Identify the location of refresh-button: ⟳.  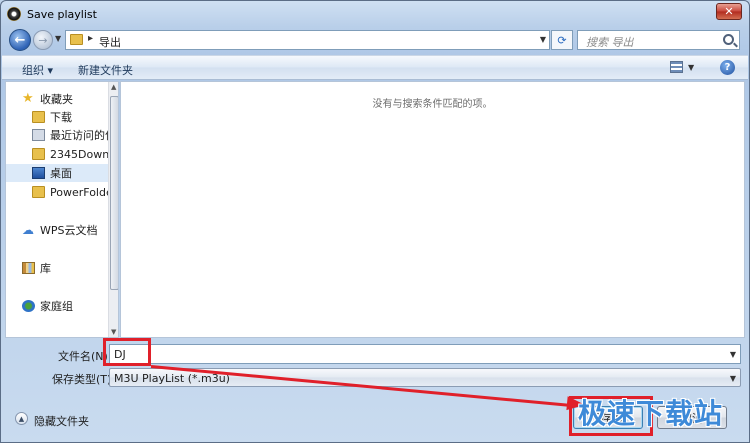
(562, 40).